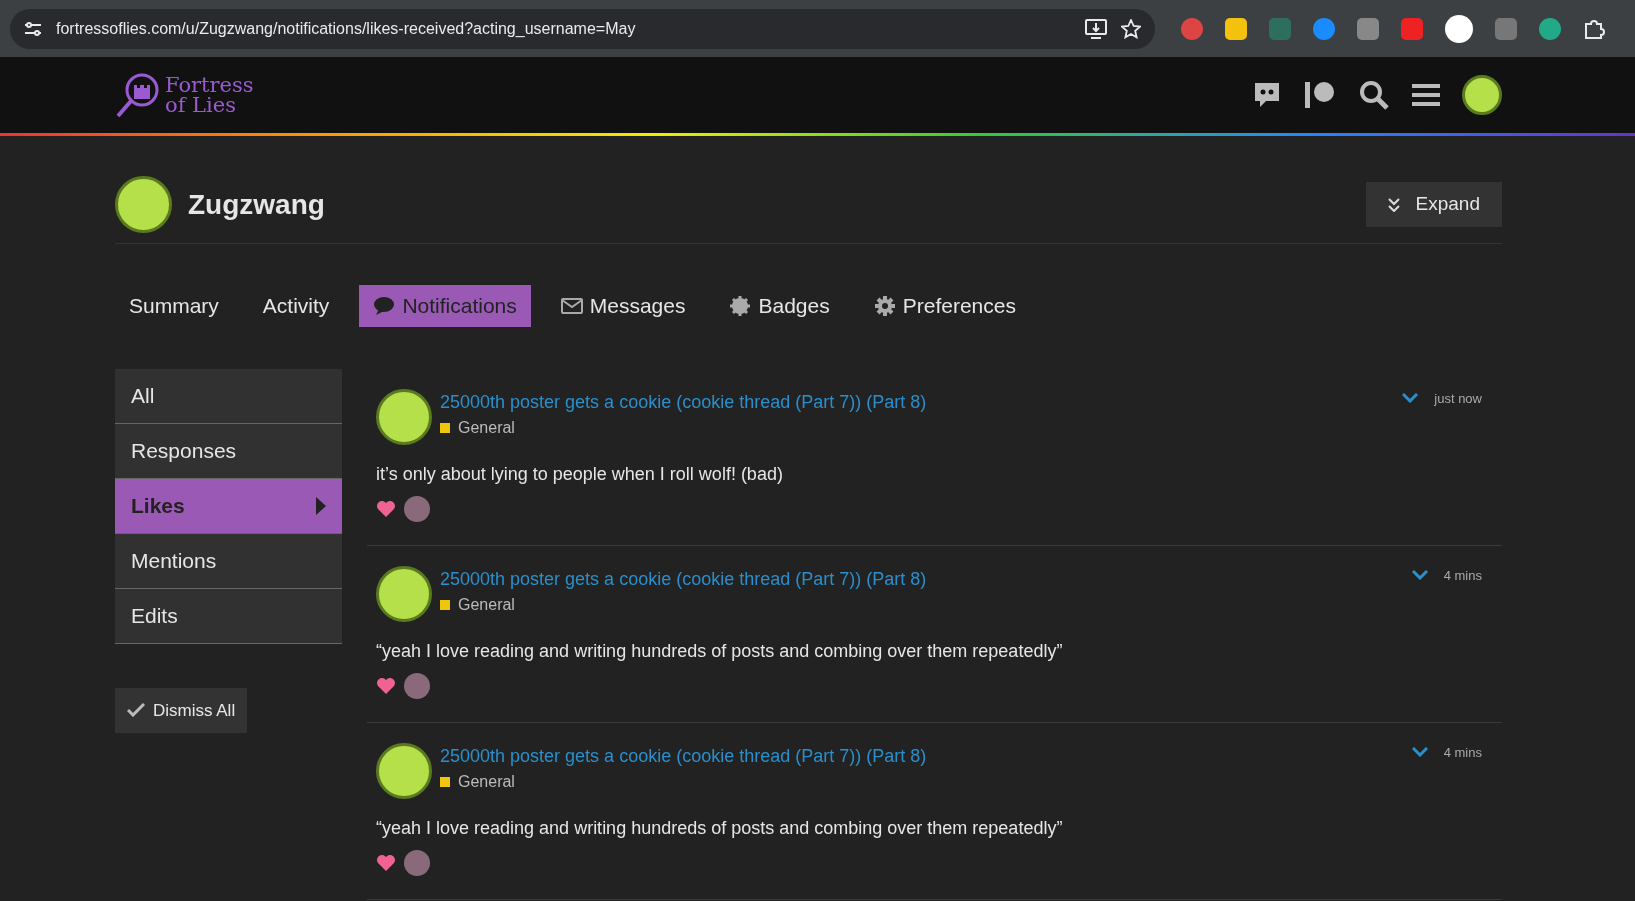 This screenshot has width=1635, height=901. Describe the element at coordinates (296, 306) in the screenshot. I see `tab: Activity` at that location.